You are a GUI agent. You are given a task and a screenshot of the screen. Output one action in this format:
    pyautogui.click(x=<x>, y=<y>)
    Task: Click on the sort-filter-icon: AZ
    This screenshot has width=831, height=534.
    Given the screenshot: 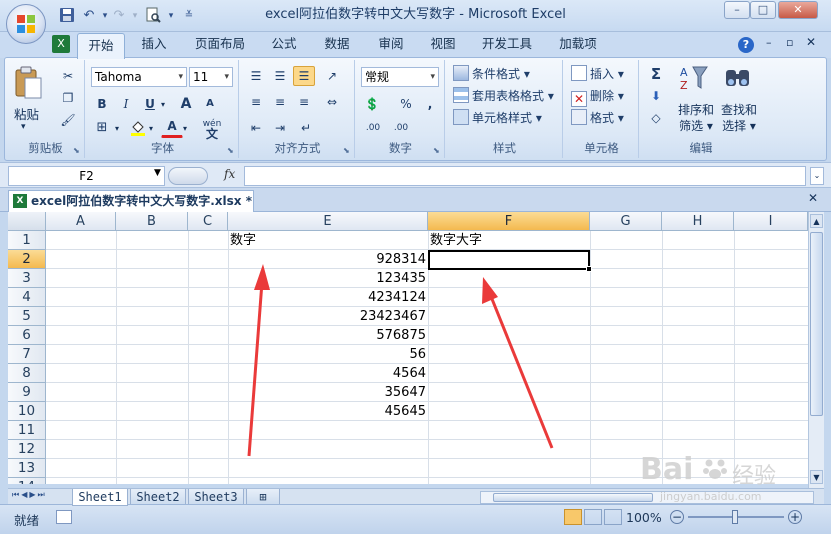 What is the action you would take?
    pyautogui.click(x=694, y=78)
    